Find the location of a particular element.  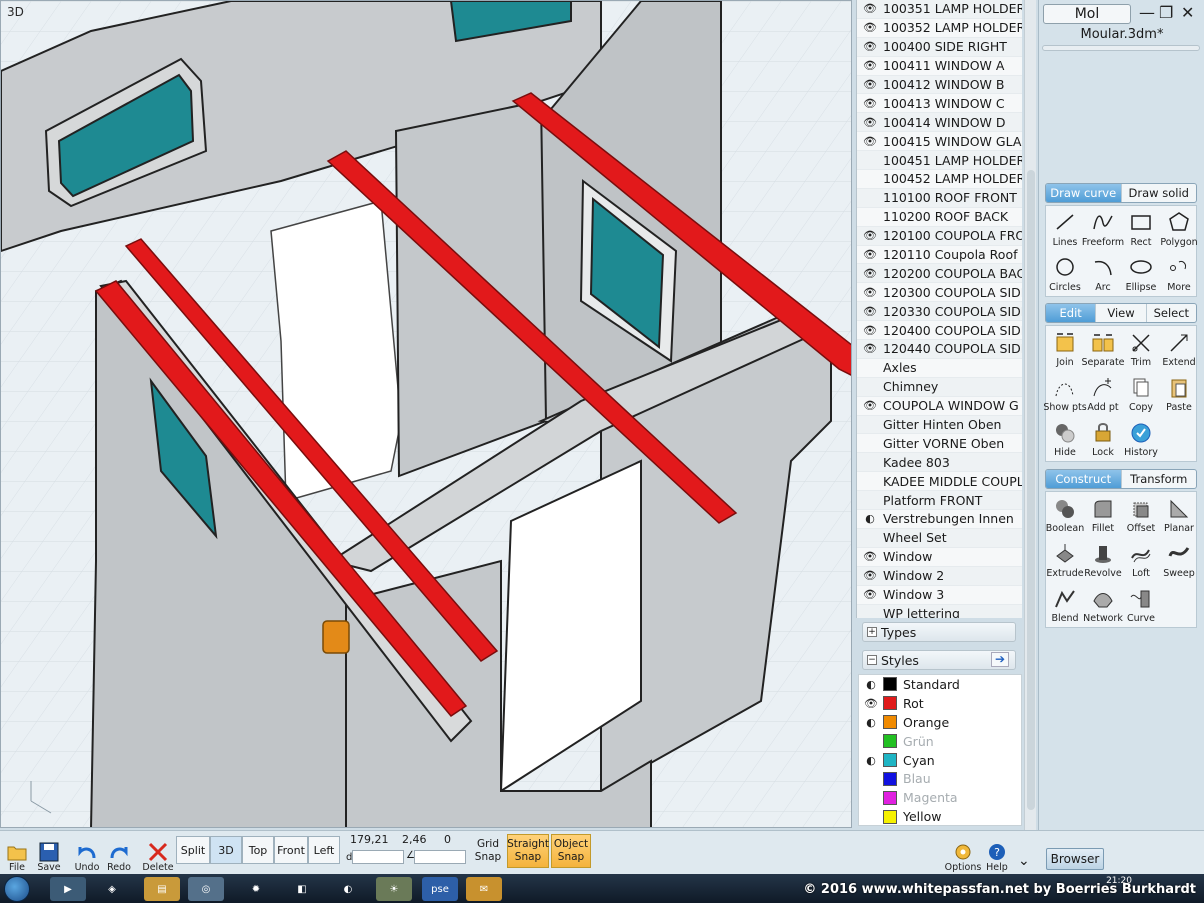

layer-row: 👁 100411 WINDOW A is located at coordinates (939, 66).